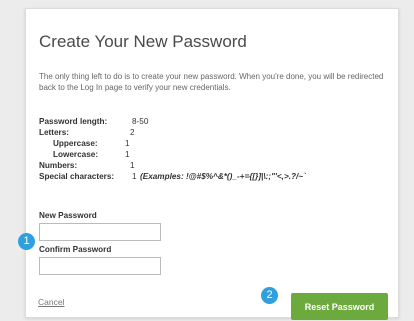 The image size is (414, 321). I want to click on requirement-letters-value: 2, so click(132, 132).